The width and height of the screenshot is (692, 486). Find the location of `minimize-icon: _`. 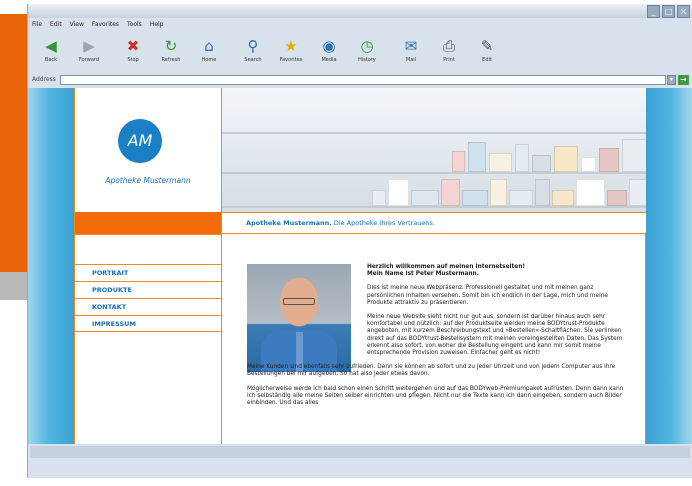

minimize-icon: _ is located at coordinates (653, 11).